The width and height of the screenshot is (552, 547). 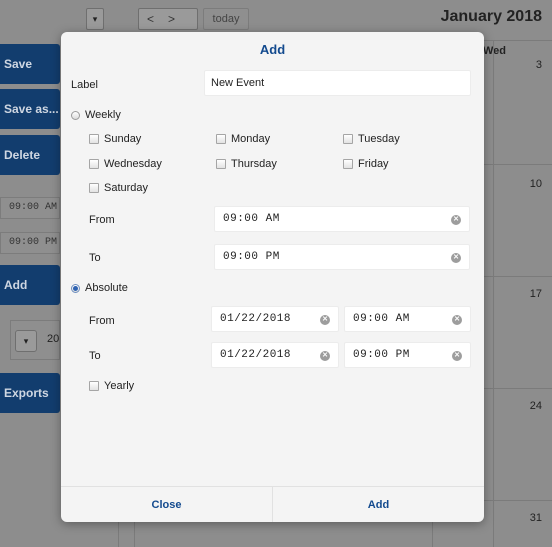 I want to click on sunday-checkbox, so click(x=94, y=139).